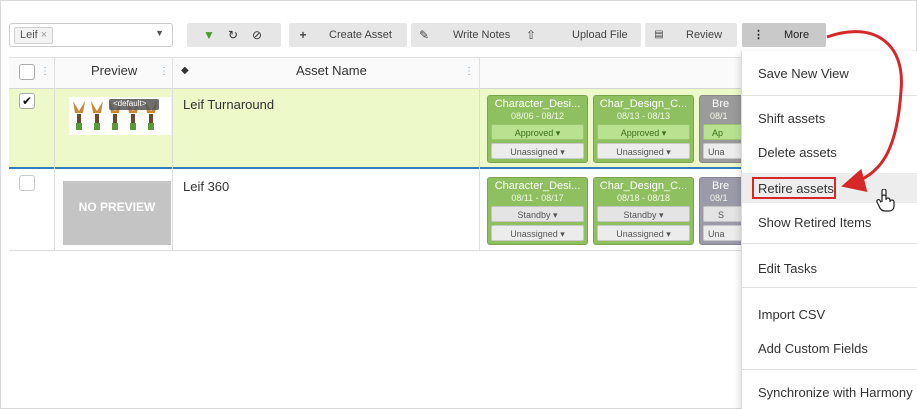 This screenshot has height=409, width=917. I want to click on funnel-icon: ▼, so click(209, 35).